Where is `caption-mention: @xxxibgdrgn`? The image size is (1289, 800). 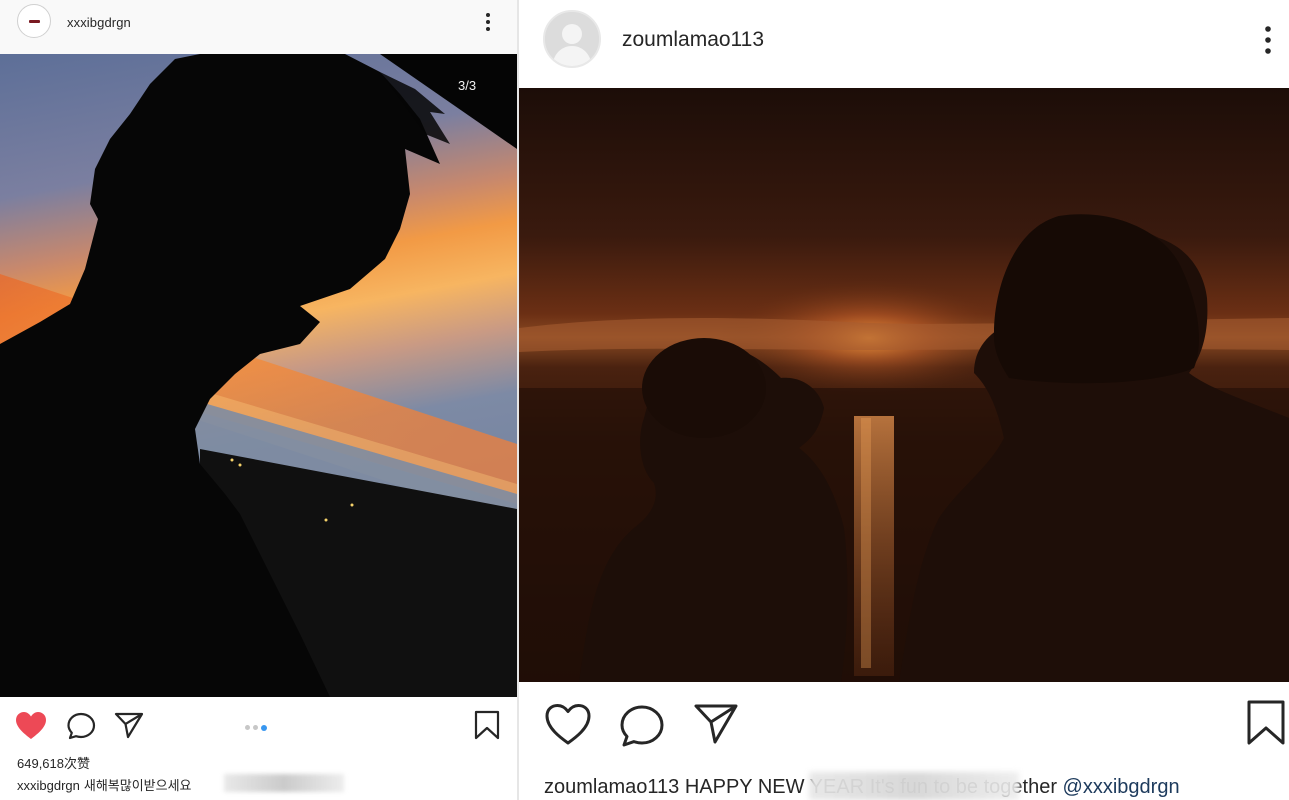 caption-mention: @xxxibgdrgn is located at coordinates (1121, 787).